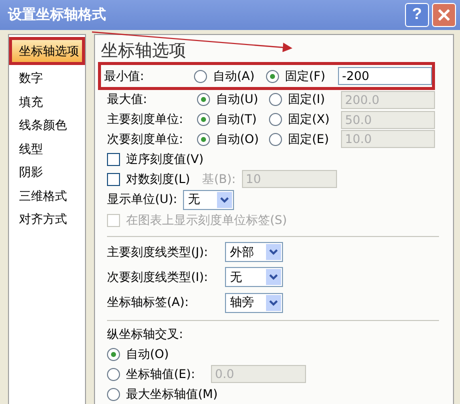 The width and height of the screenshot is (460, 404). What do you see at coordinates (47, 102) in the screenshot?
I see `category-item: 填充` at bounding box center [47, 102].